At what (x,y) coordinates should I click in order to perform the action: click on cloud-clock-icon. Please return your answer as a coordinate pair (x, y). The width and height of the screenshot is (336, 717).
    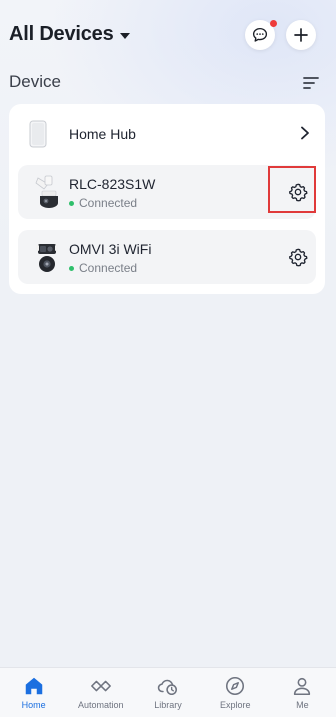
    Looking at the image, I should click on (167, 687).